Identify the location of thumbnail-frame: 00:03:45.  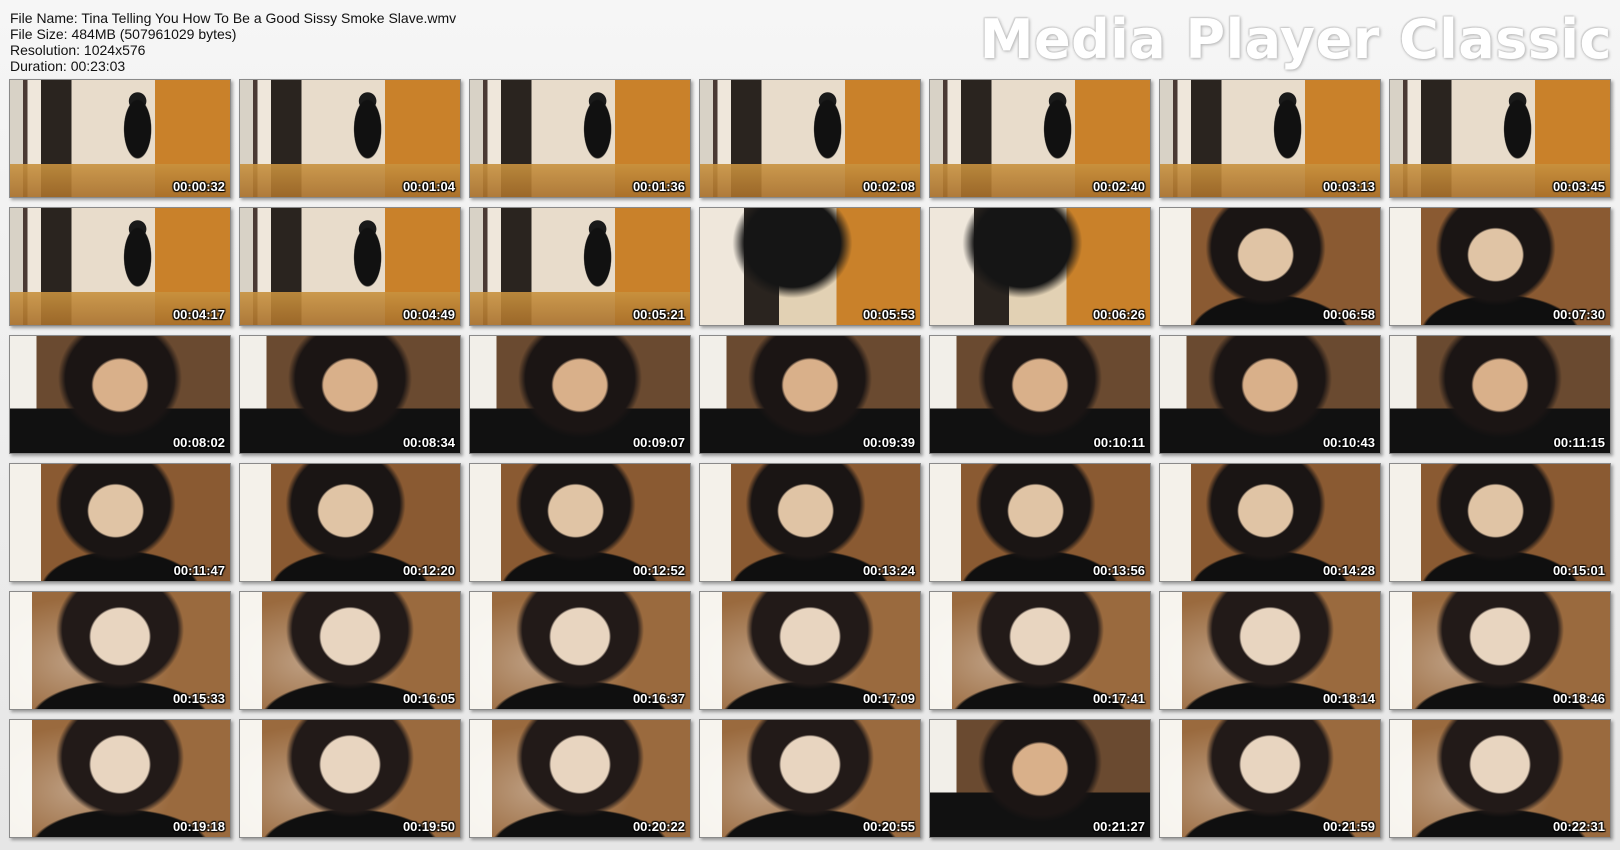
(1500, 138).